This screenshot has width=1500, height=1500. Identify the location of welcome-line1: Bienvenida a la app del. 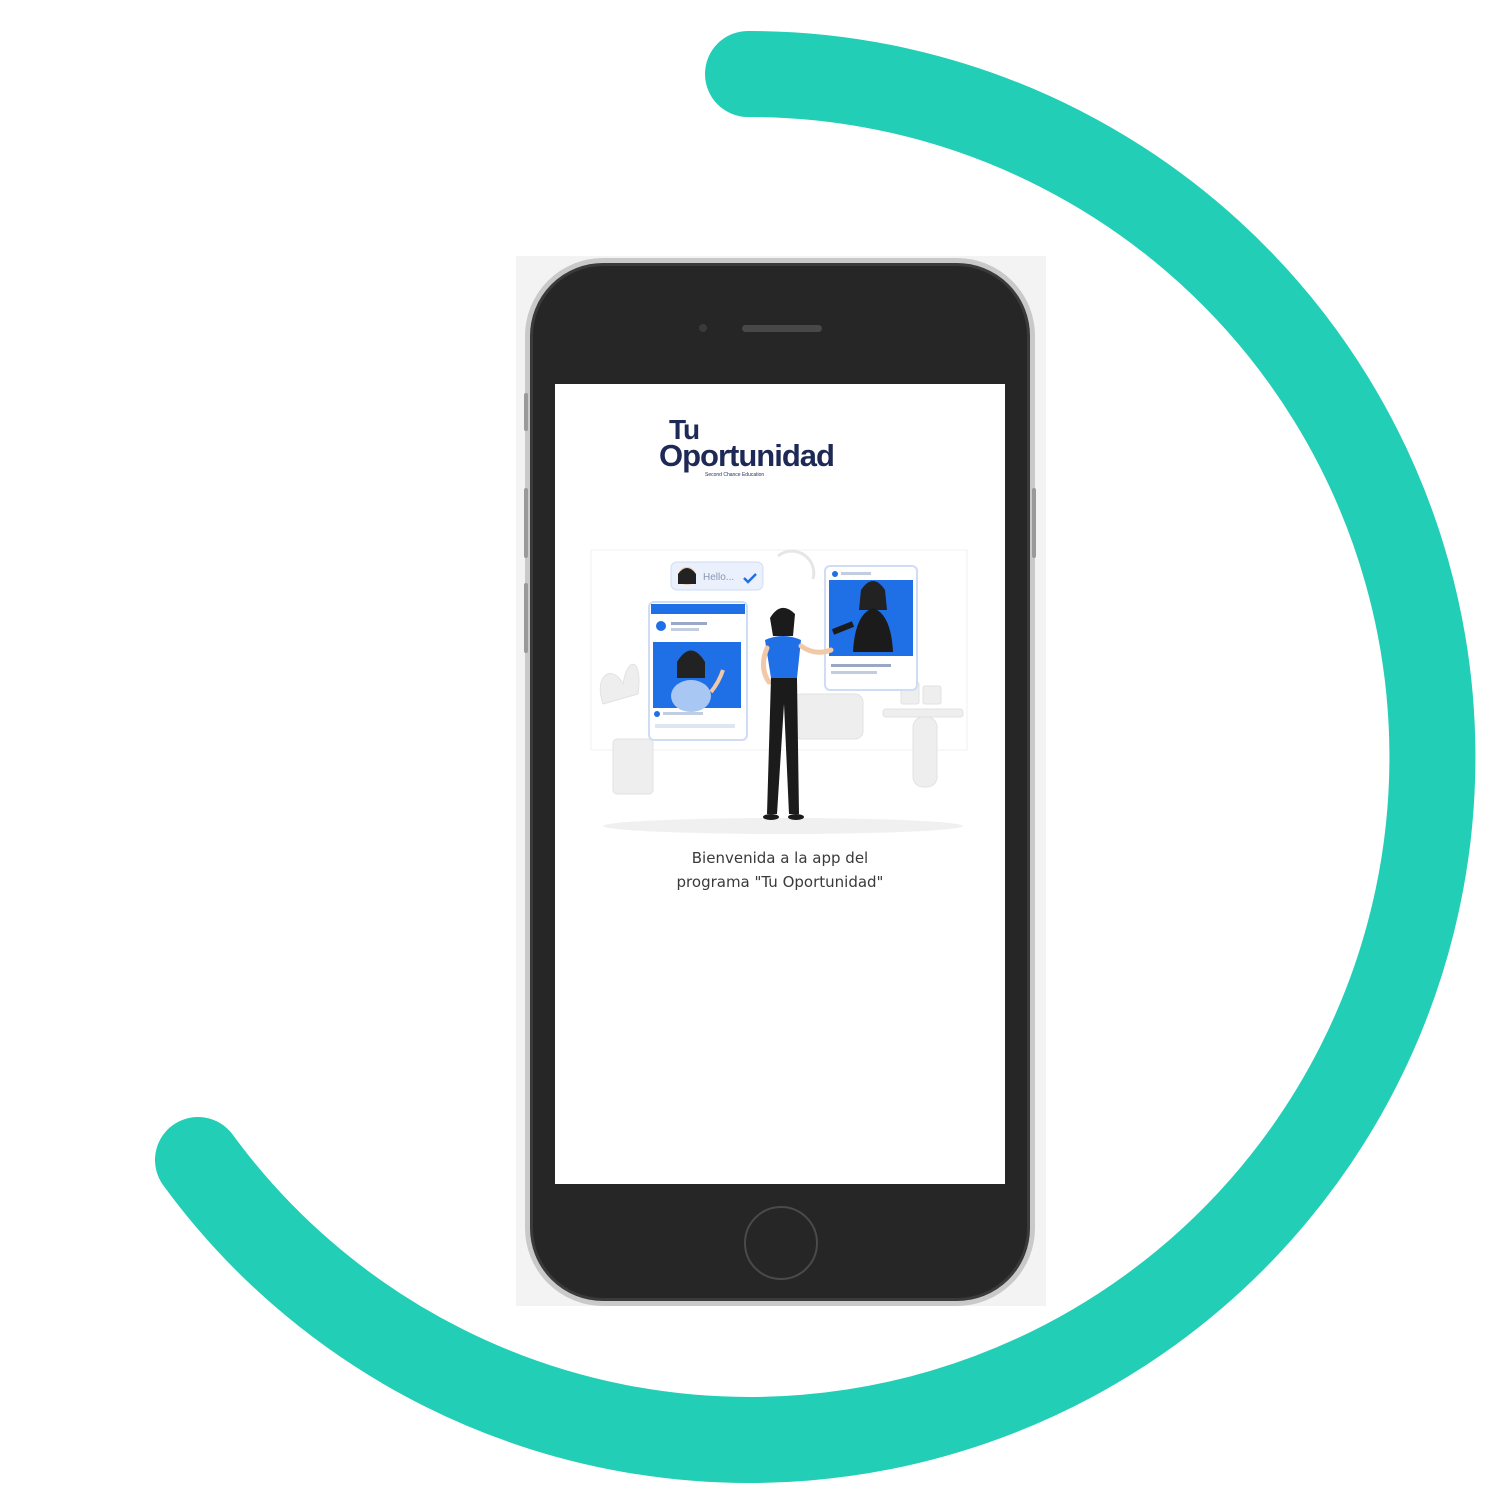
(780, 858).